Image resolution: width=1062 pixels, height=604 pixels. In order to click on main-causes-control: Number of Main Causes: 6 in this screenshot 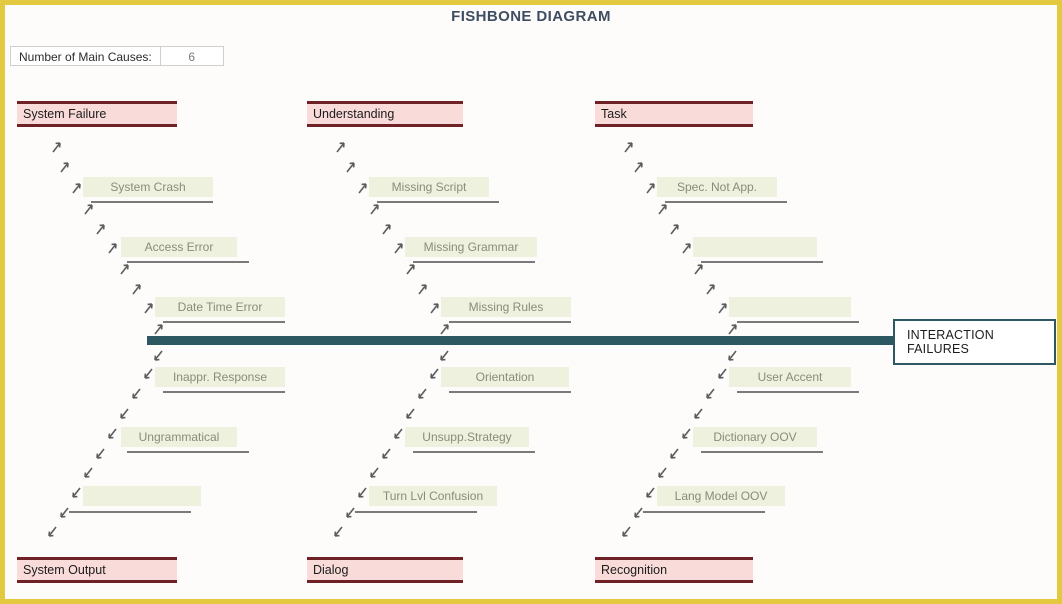, I will do `click(117, 56)`.